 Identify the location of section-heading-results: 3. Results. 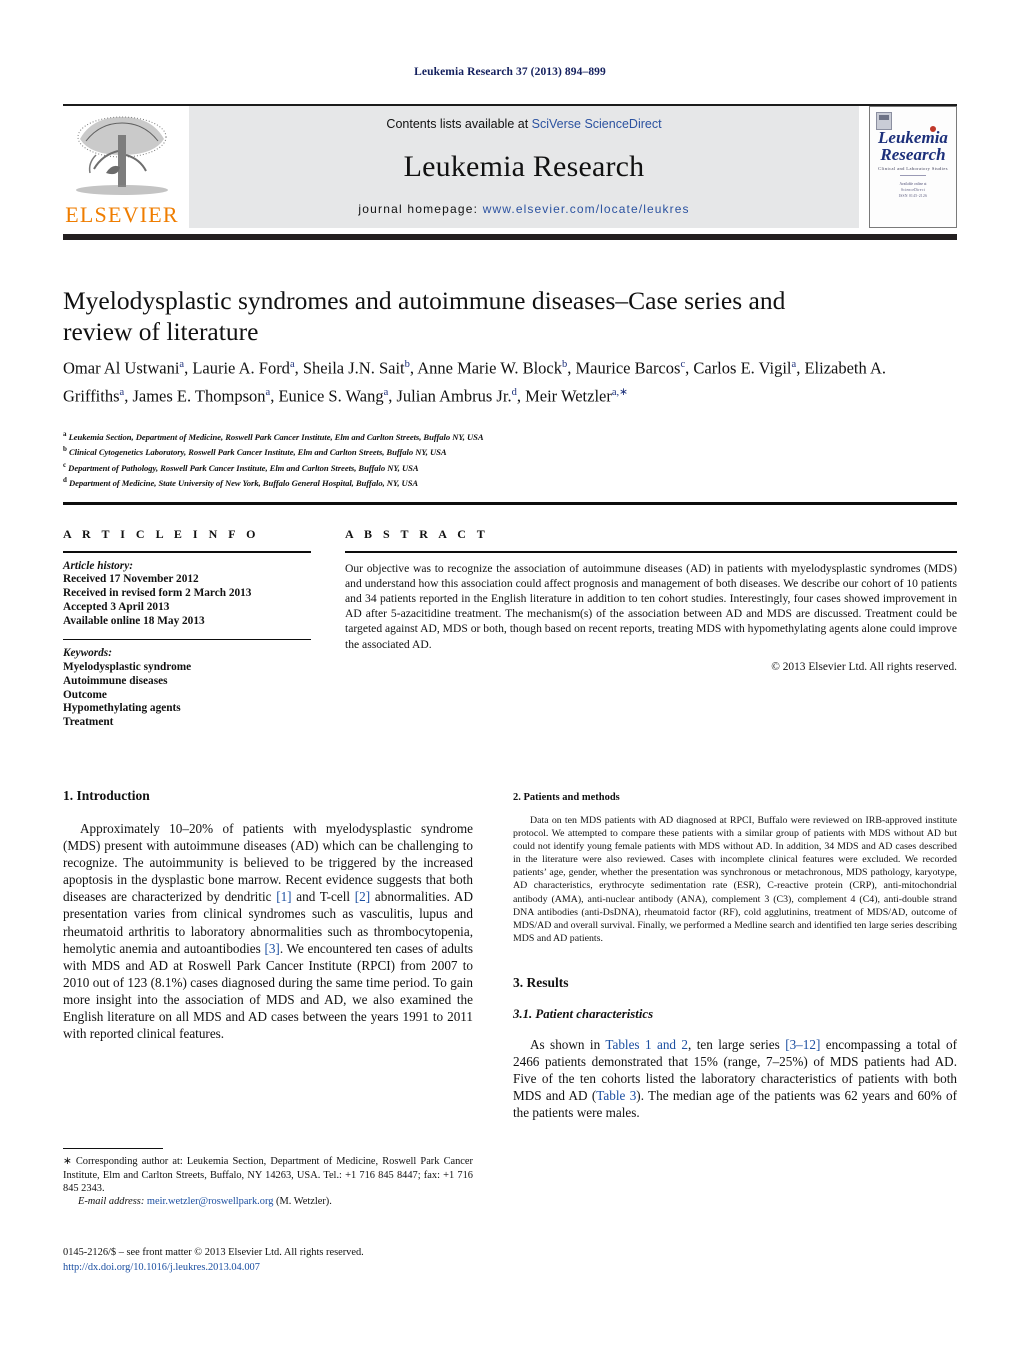
(541, 982).